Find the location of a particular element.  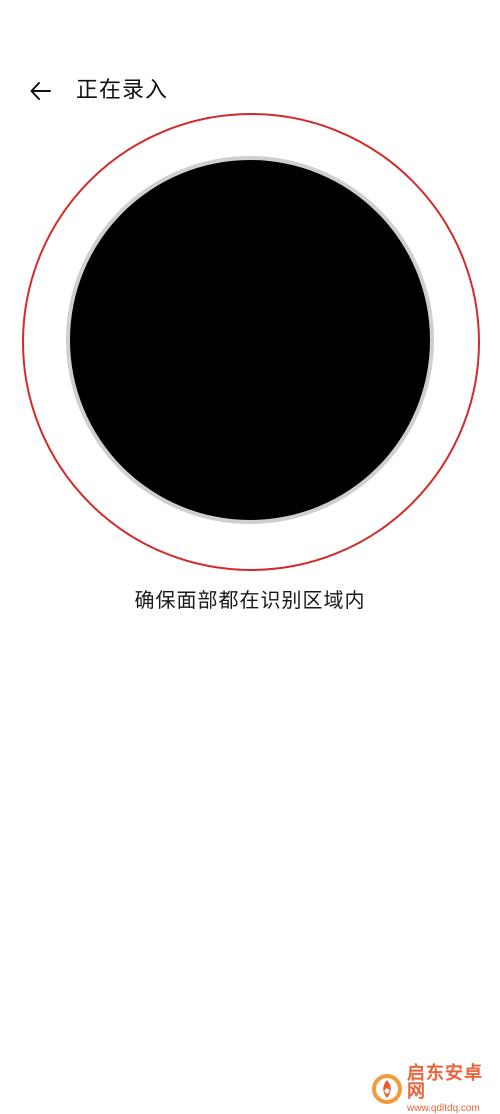

watermark-text: 启东安卓网 www.qdltdq.com is located at coordinates (452, 1088).